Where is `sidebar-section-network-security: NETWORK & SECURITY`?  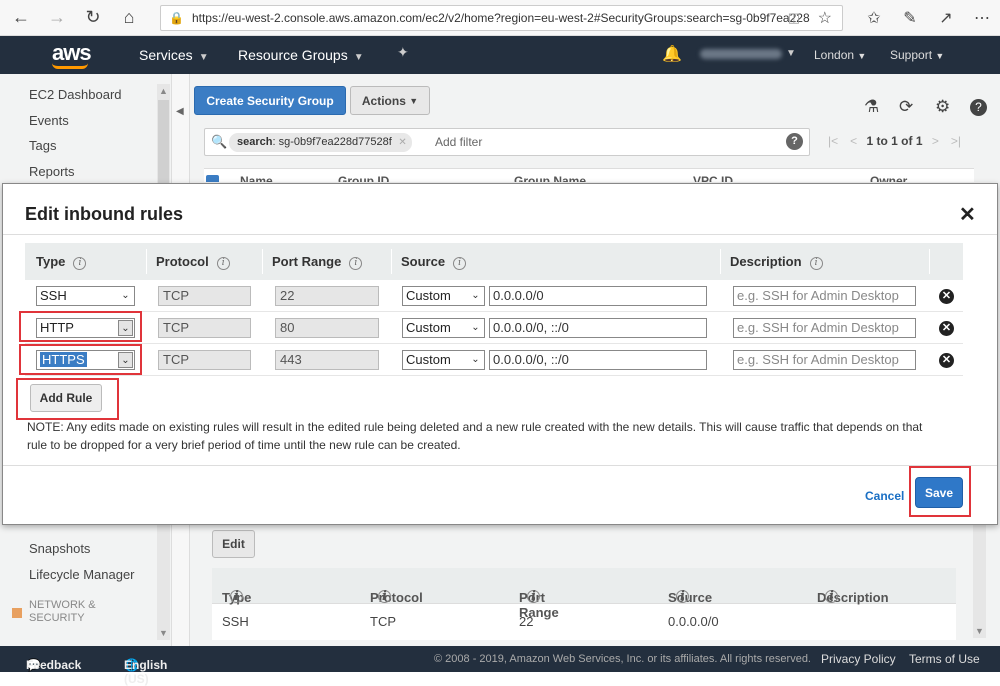 sidebar-section-network-security: NETWORK & SECURITY is located at coordinates (69, 612).